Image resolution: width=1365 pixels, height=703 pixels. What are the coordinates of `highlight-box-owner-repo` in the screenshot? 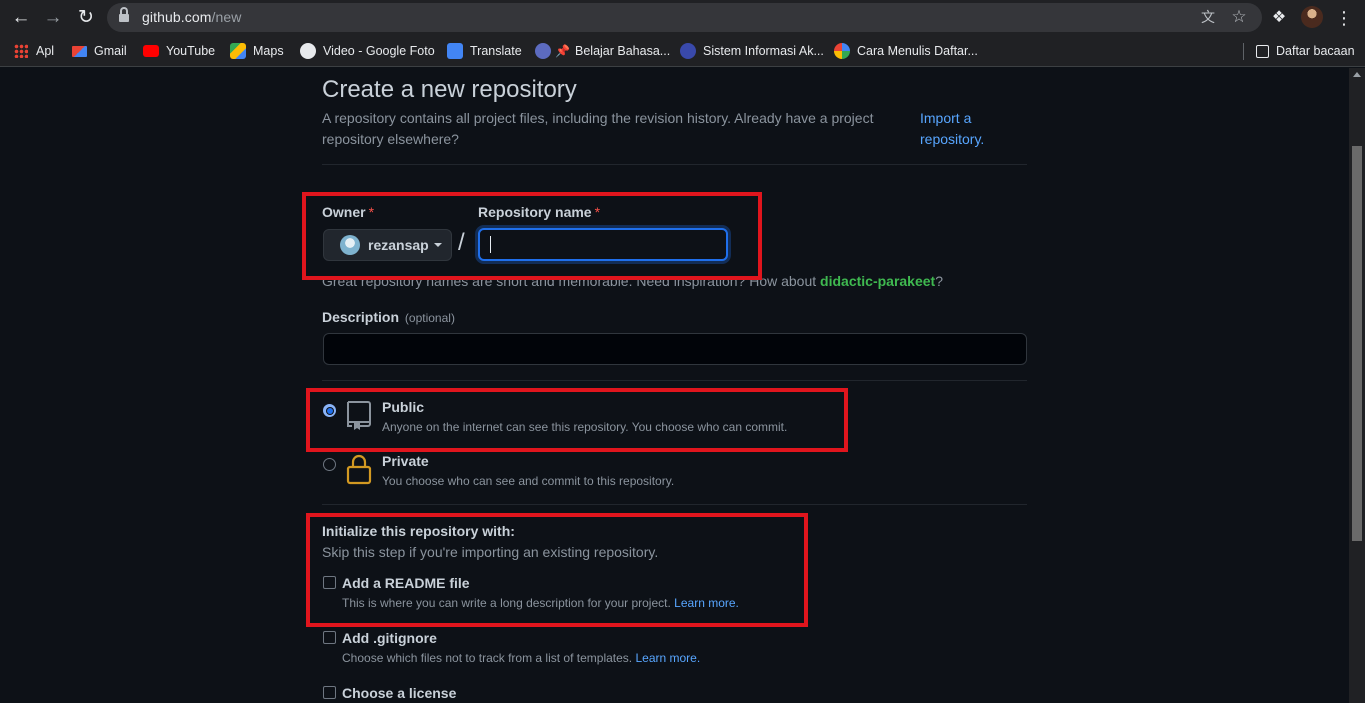 It's located at (532, 236).